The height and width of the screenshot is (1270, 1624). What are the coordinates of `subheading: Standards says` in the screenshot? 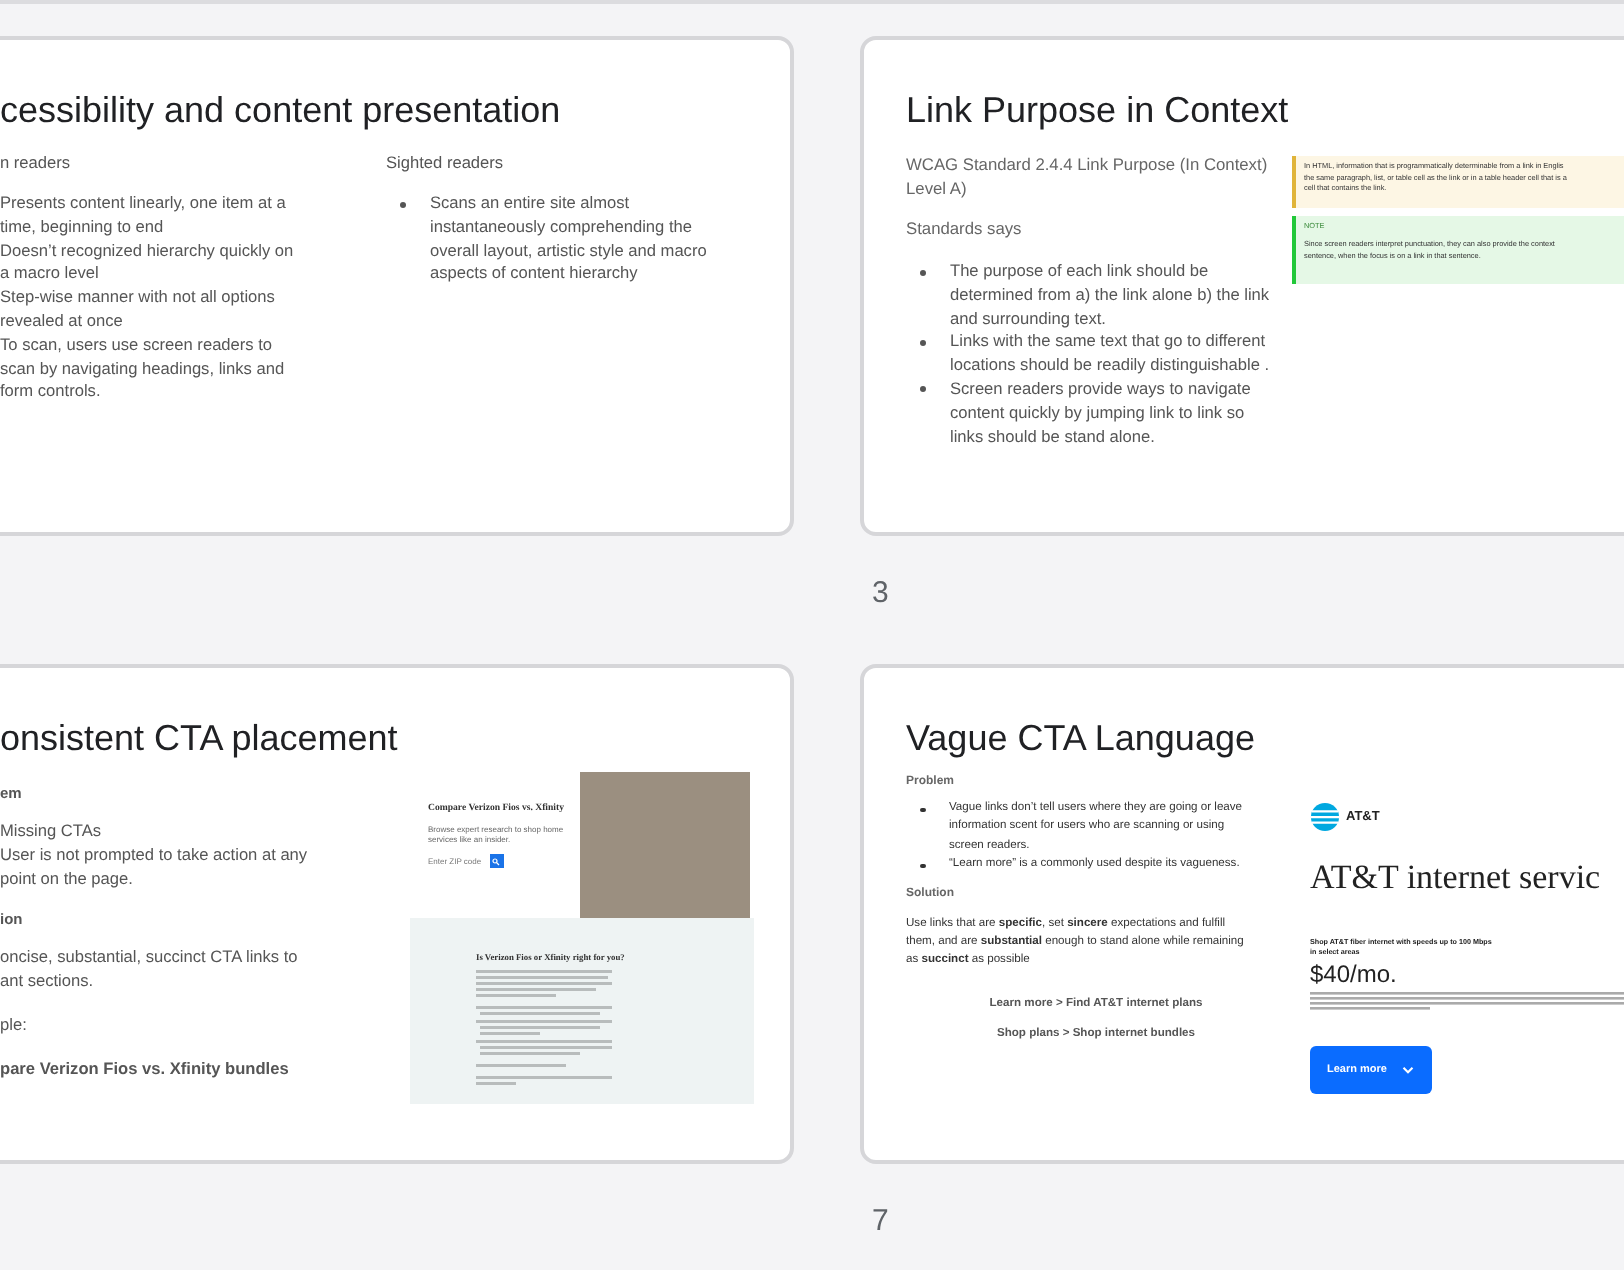 It's located at (965, 228).